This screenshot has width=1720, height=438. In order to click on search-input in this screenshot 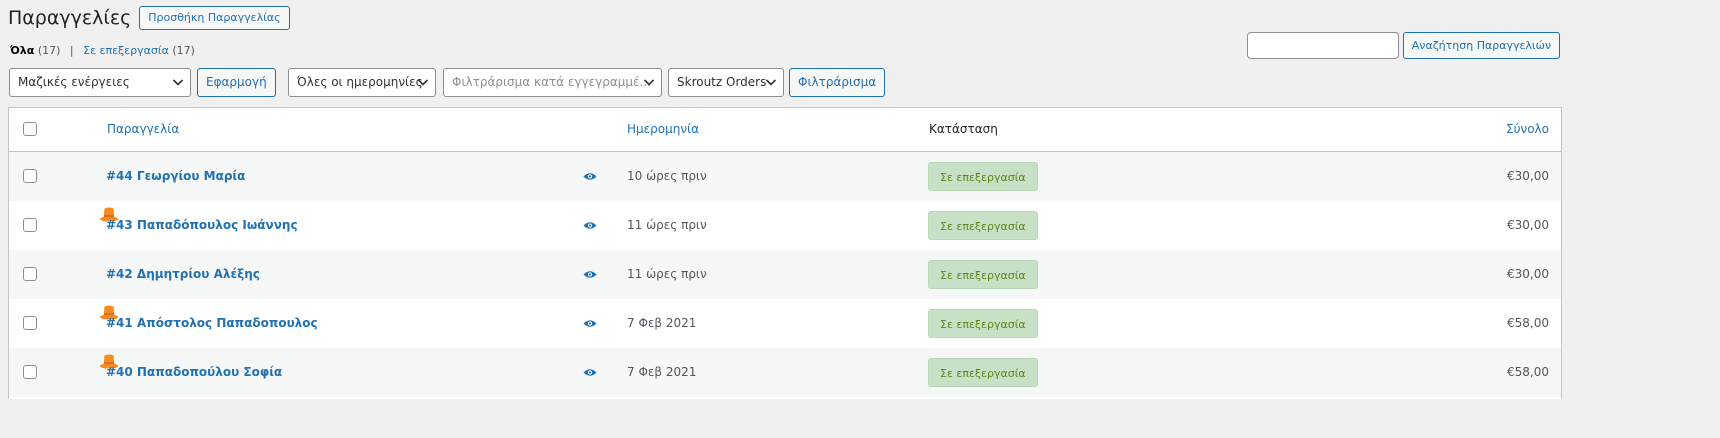, I will do `click(1322, 45)`.